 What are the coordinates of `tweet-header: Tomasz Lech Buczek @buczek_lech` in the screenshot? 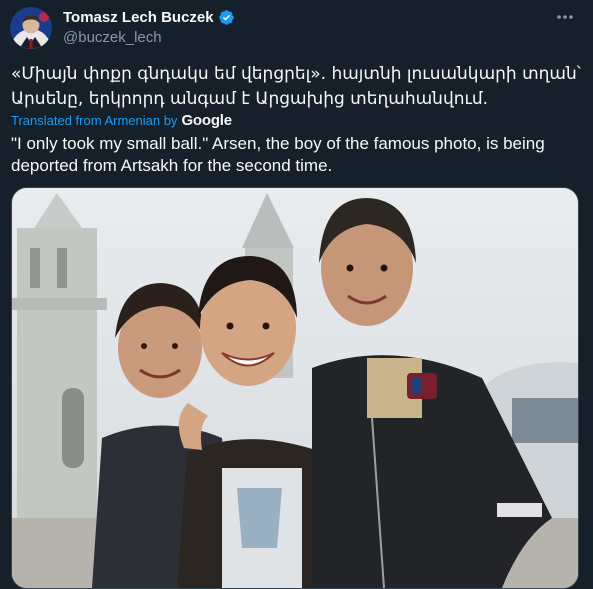 It's located at (298, 26).